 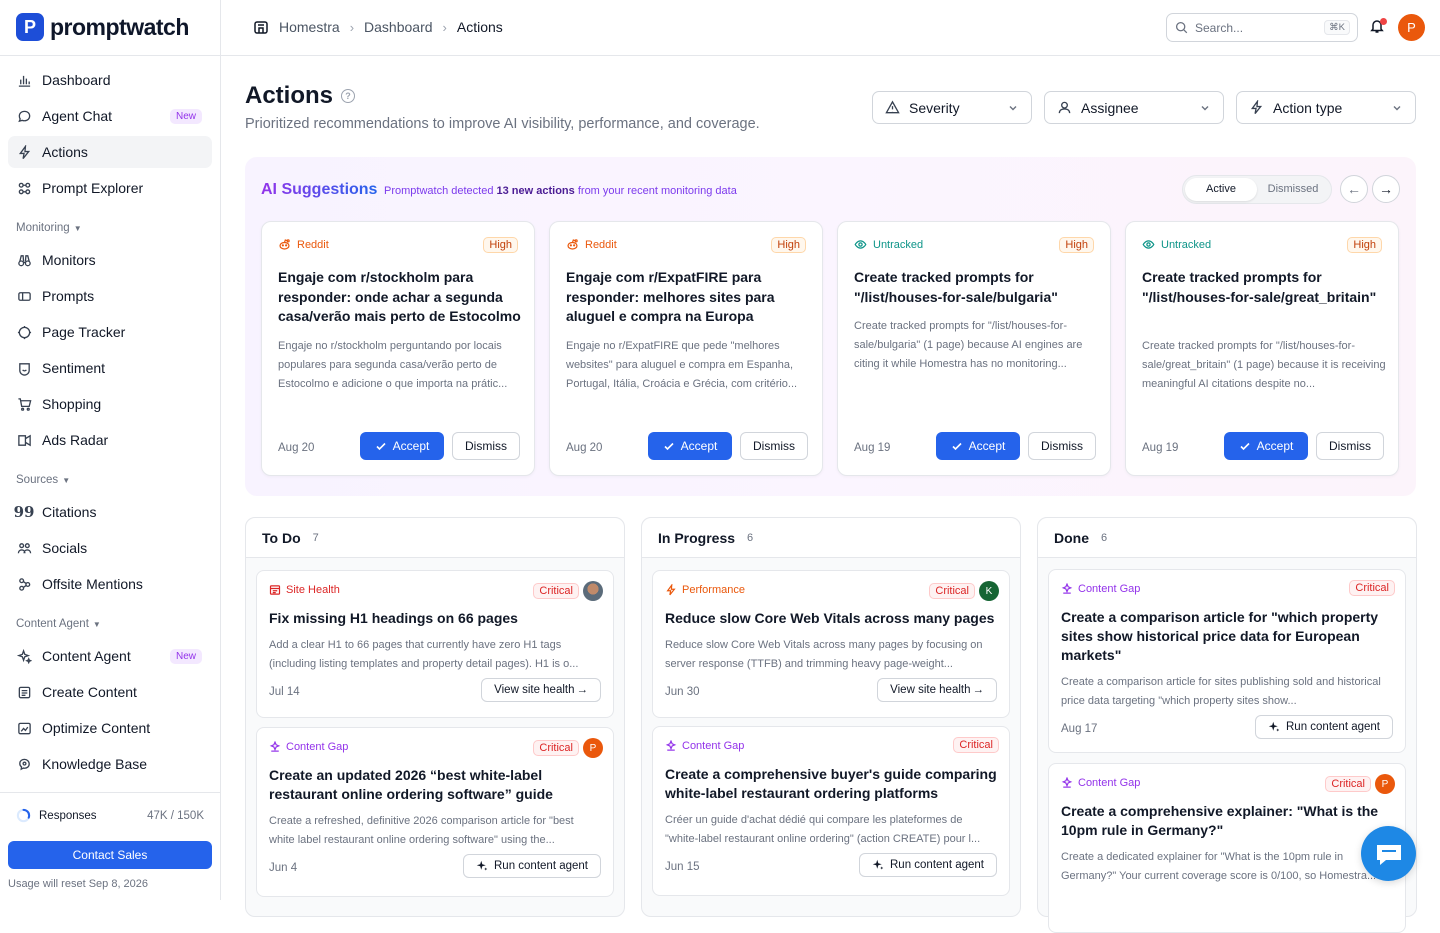 I want to click on sidebar-item-offsite-mentions: Offsite Mentions, so click(x=110, y=584).